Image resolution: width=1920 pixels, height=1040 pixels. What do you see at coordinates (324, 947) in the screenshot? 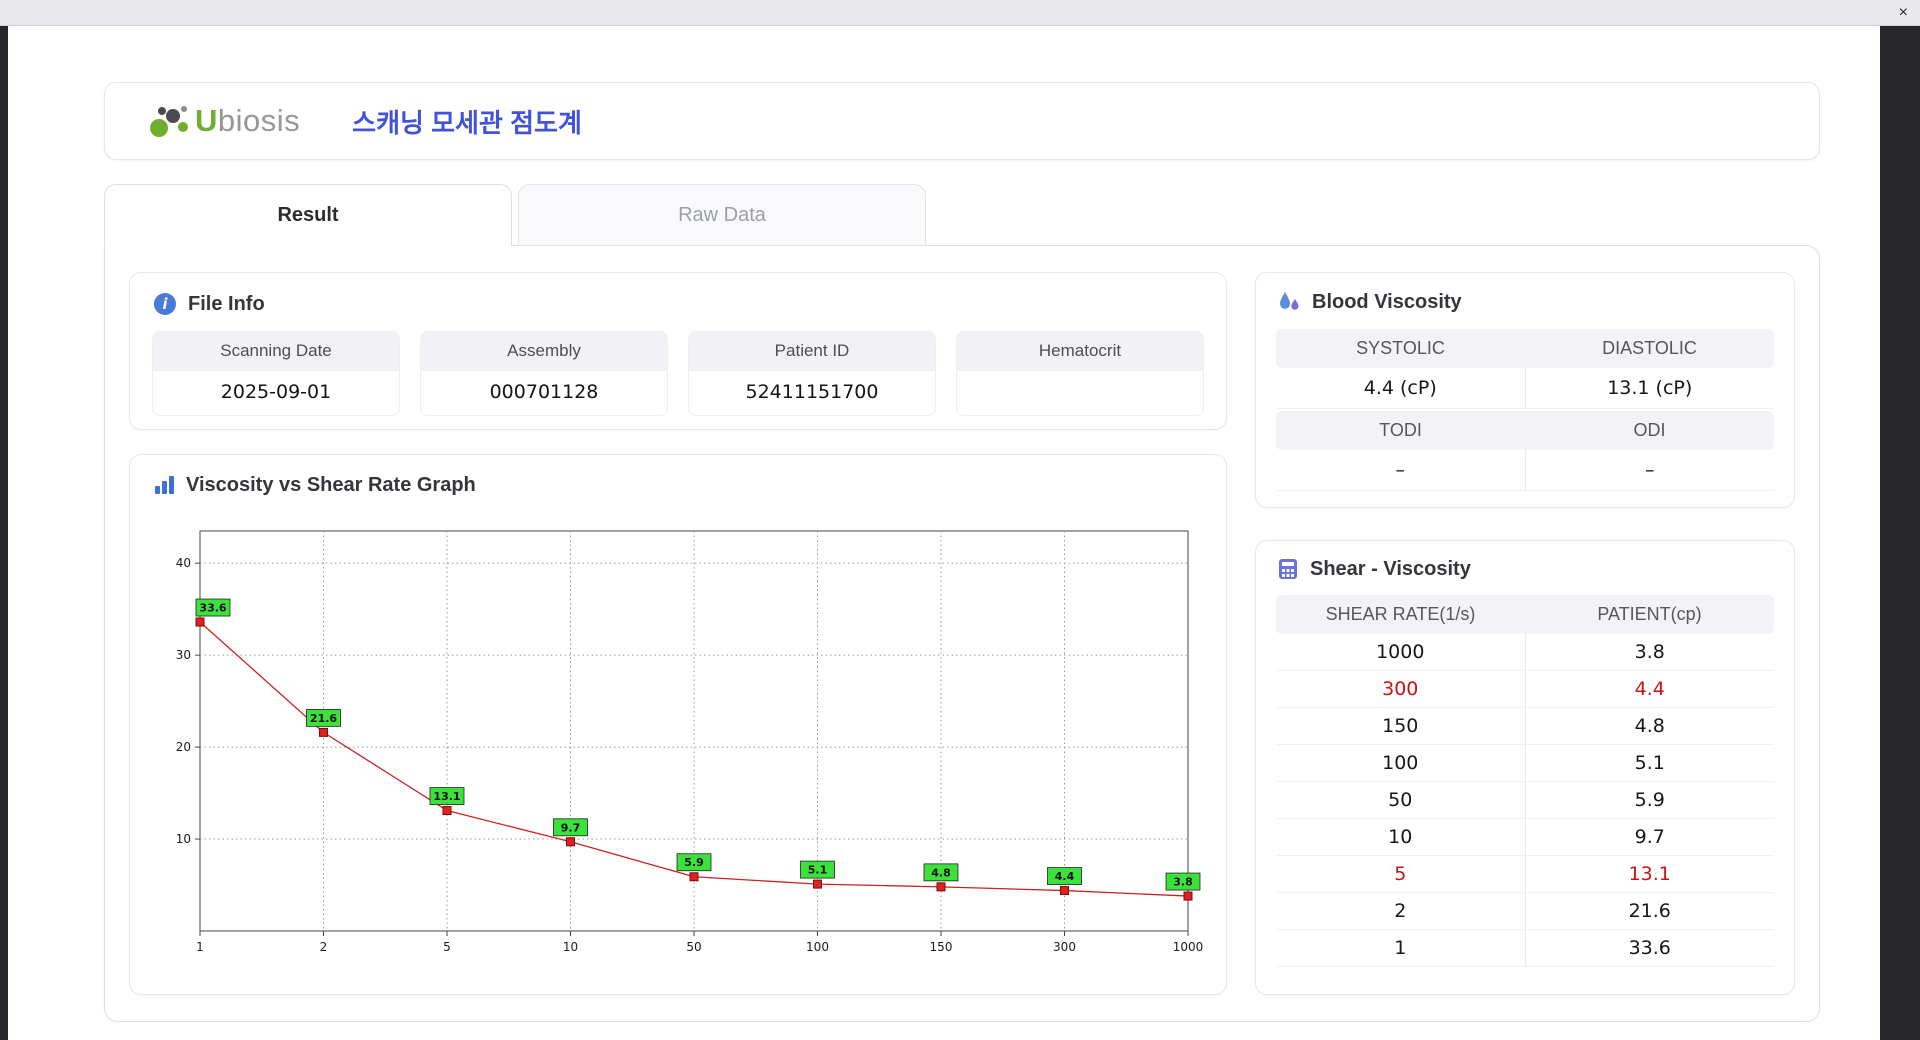
I see `svg-text: 2` at bounding box center [324, 947].